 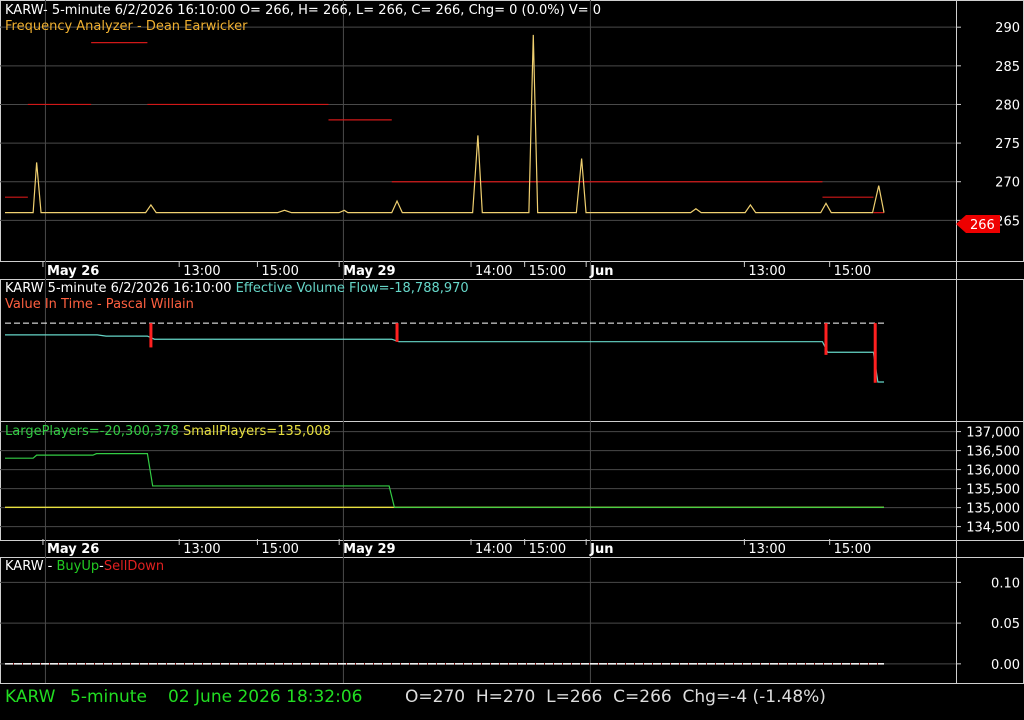 What do you see at coordinates (134, 566) in the screenshot?
I see `selldown-label: SellDown` at bounding box center [134, 566].